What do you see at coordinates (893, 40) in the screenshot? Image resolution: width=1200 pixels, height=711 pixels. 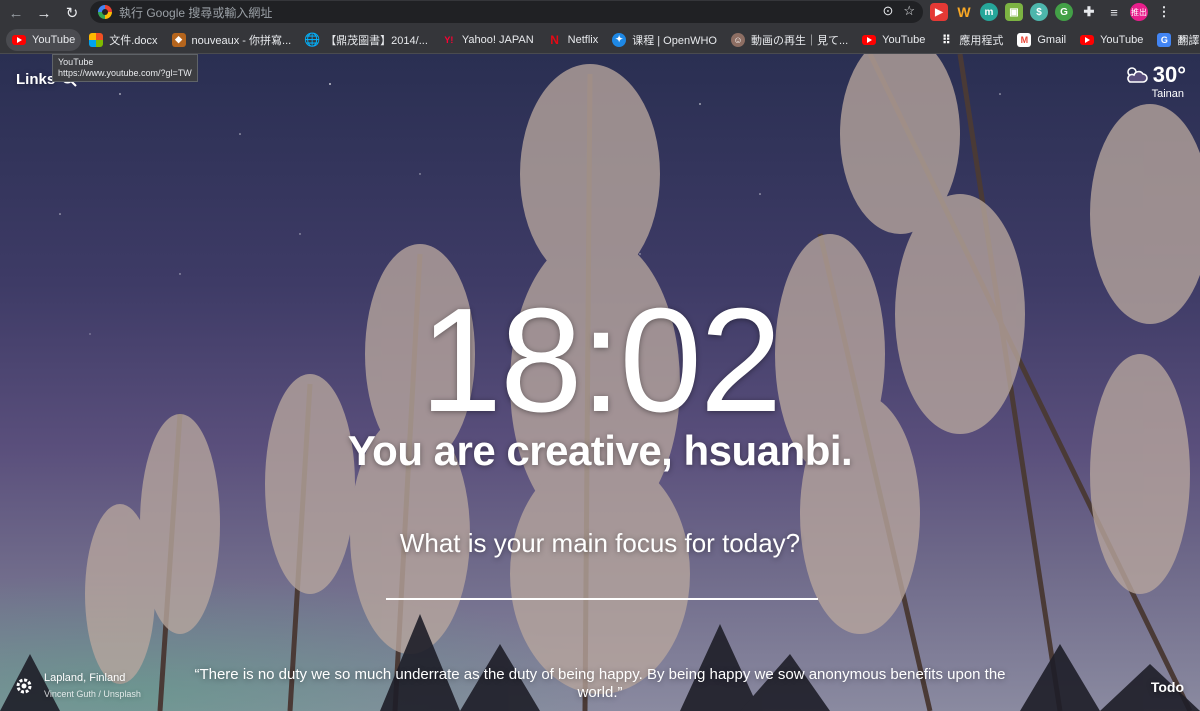 I see `bookmark-youtube-2: YouTube` at bounding box center [893, 40].